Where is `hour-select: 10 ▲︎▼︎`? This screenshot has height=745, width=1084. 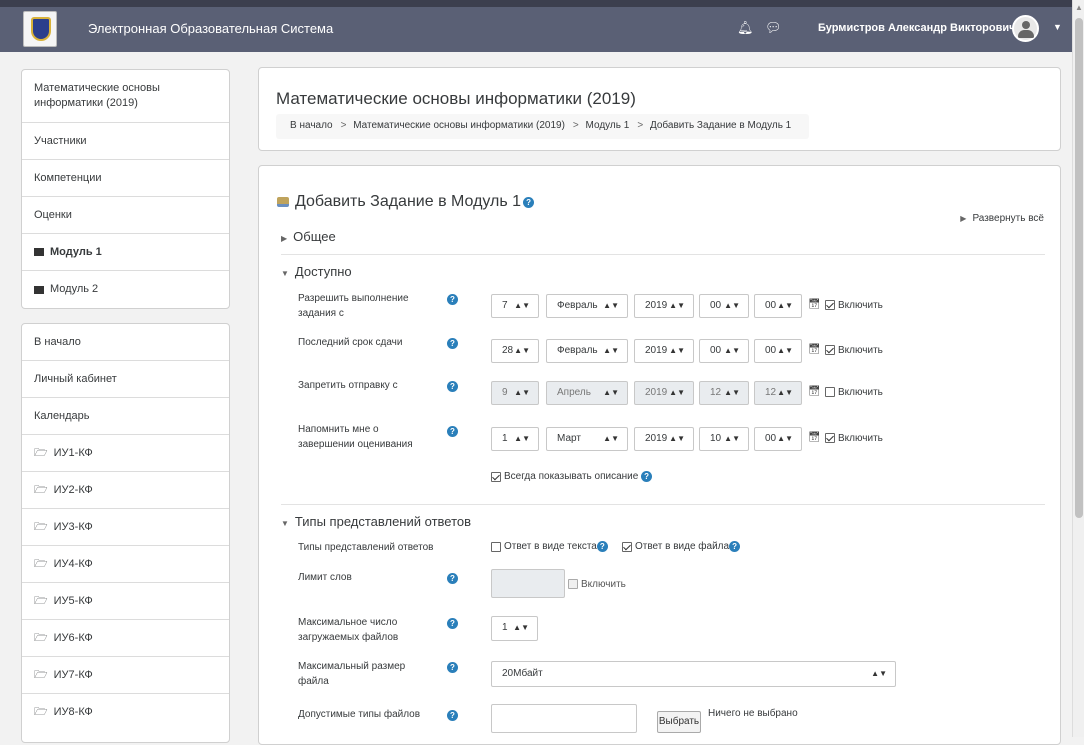
hour-select: 10 ▲︎▼︎ is located at coordinates (724, 439).